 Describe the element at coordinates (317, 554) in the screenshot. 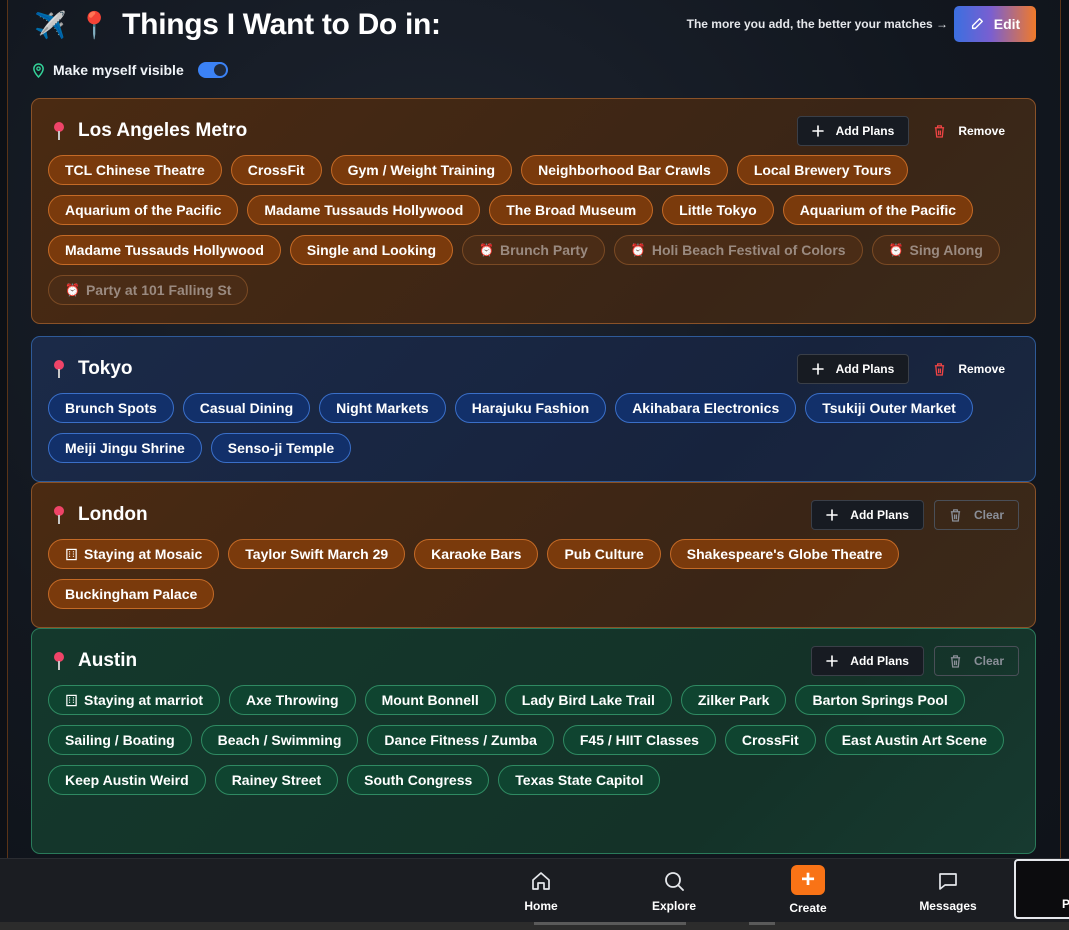

I see `plan-chip: Taylor Swift March 29` at that location.